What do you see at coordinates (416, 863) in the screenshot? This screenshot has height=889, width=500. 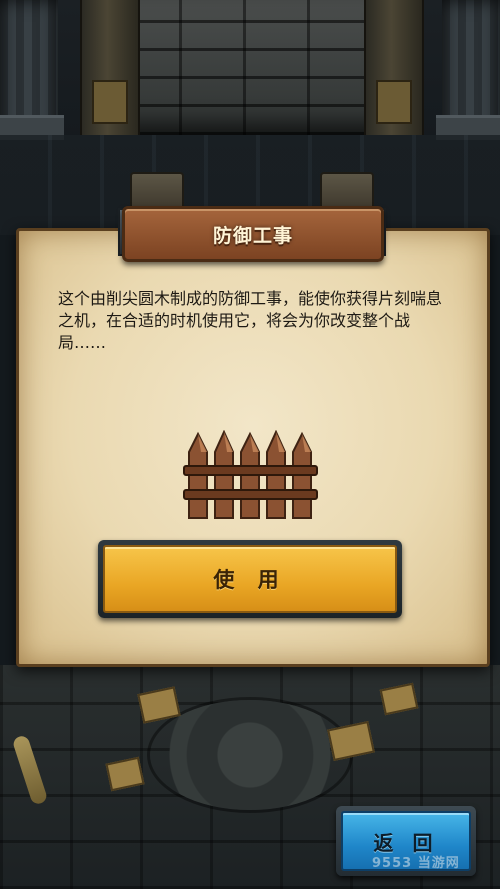 I see `site-watermark: 9553 当游网` at bounding box center [416, 863].